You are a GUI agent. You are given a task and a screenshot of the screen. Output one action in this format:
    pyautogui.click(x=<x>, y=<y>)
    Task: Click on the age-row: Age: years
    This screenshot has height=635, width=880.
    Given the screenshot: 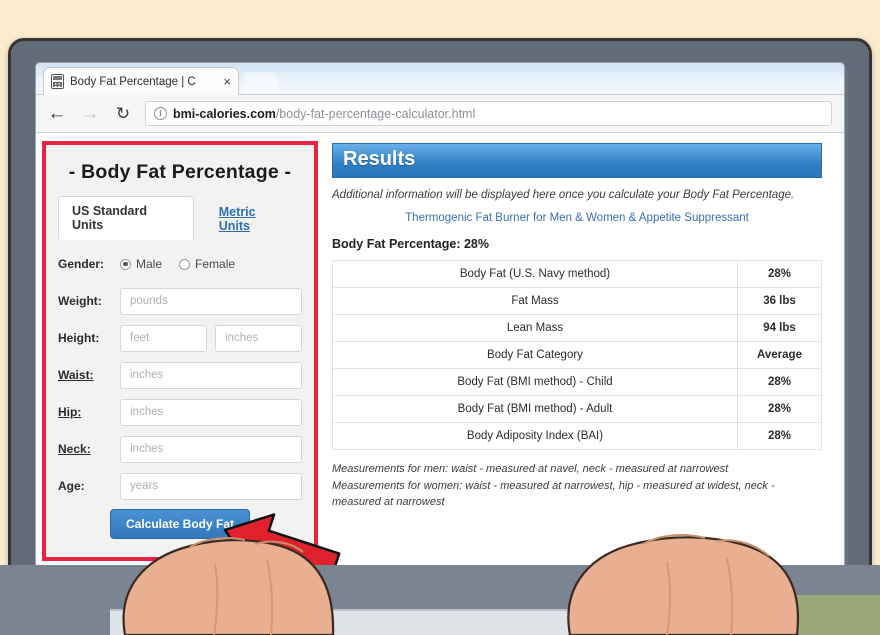 What is the action you would take?
    pyautogui.click(x=180, y=486)
    